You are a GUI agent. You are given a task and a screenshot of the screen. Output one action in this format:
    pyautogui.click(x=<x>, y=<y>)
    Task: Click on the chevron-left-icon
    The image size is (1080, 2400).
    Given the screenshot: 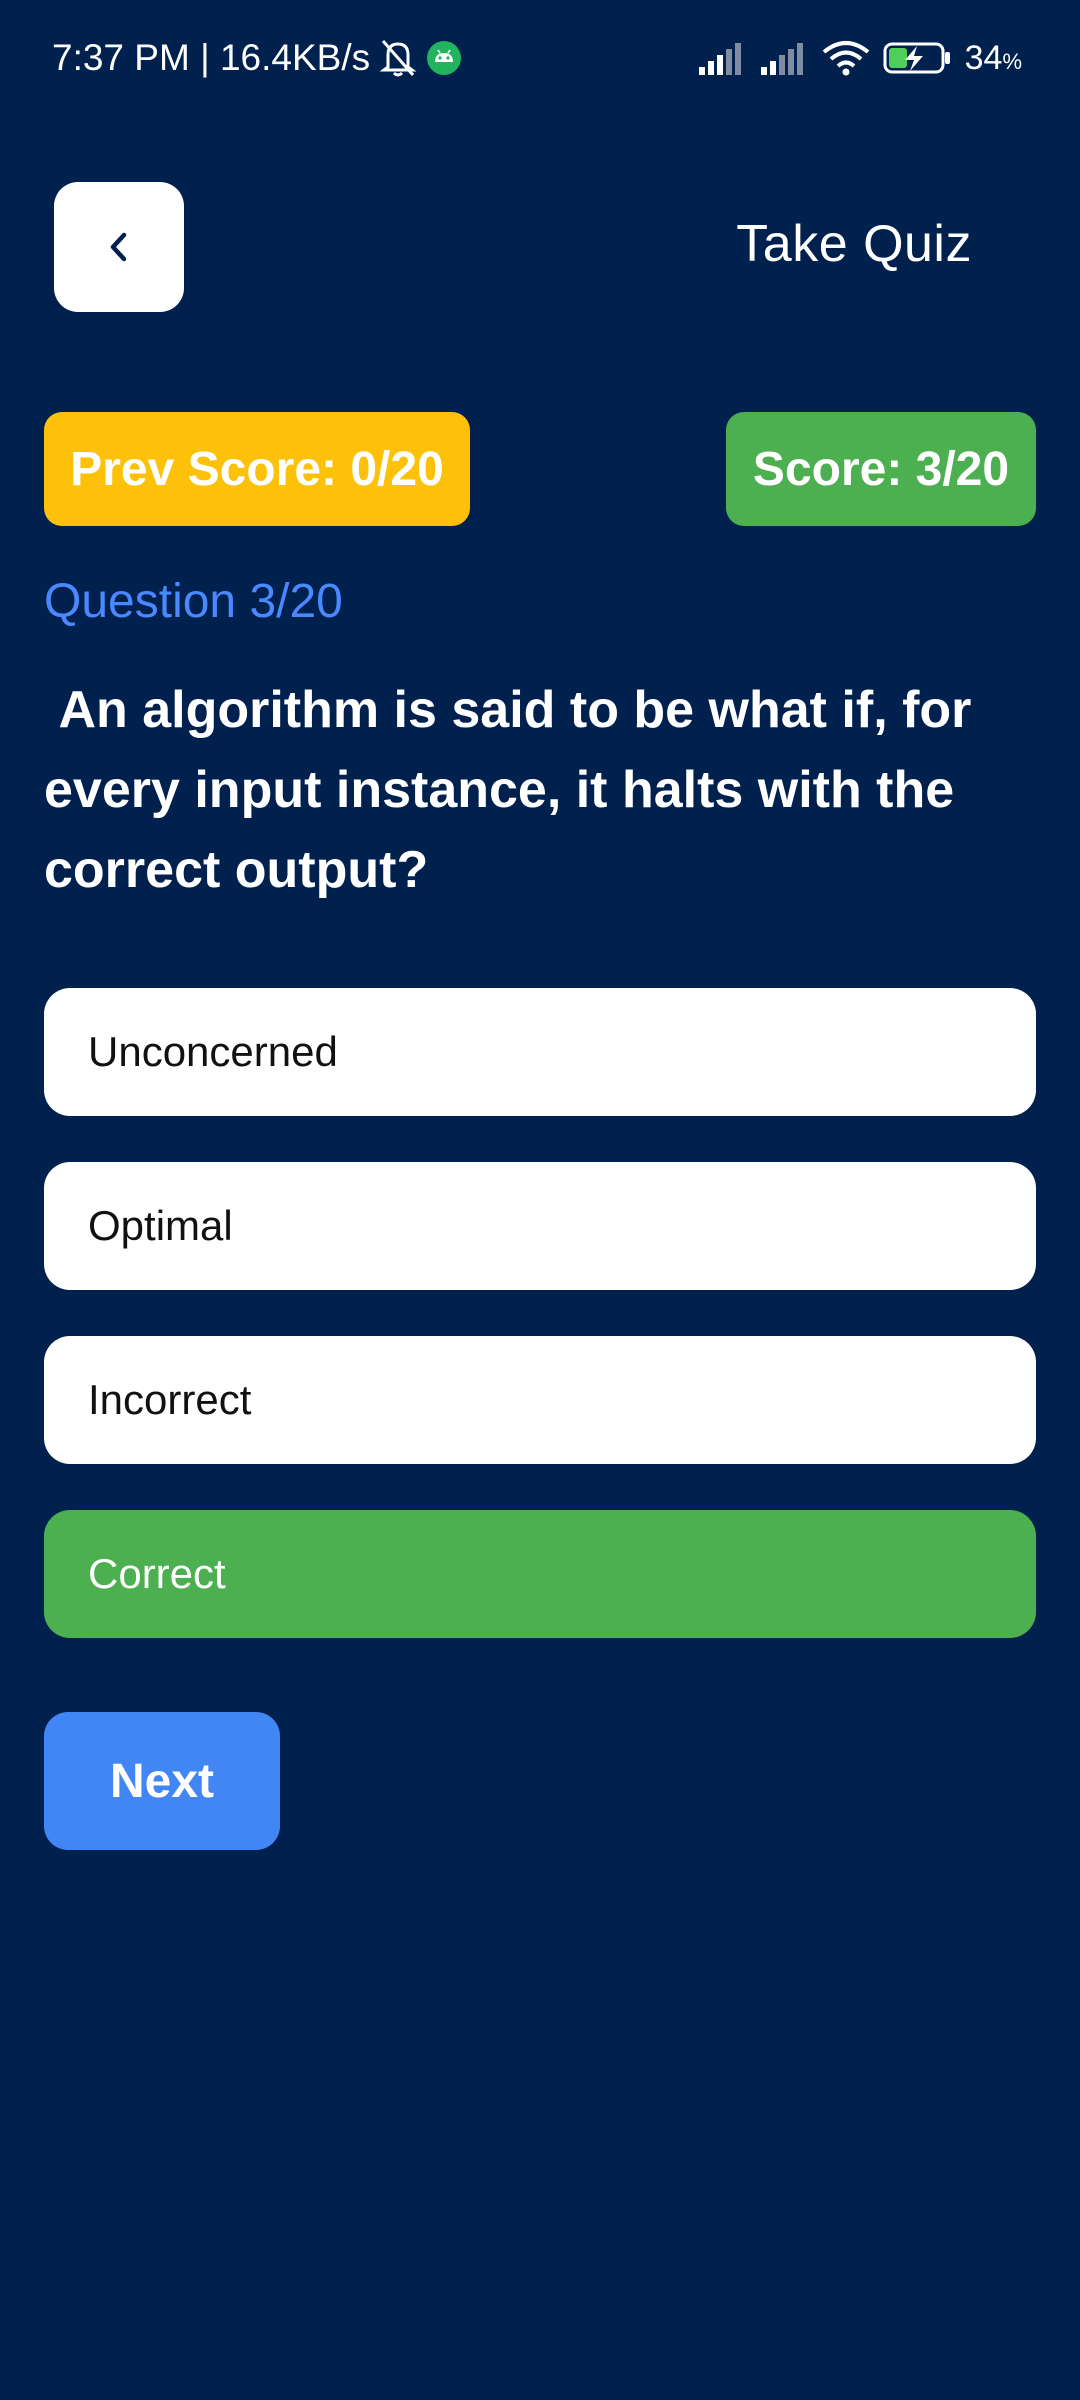 What is the action you would take?
    pyautogui.click(x=119, y=247)
    